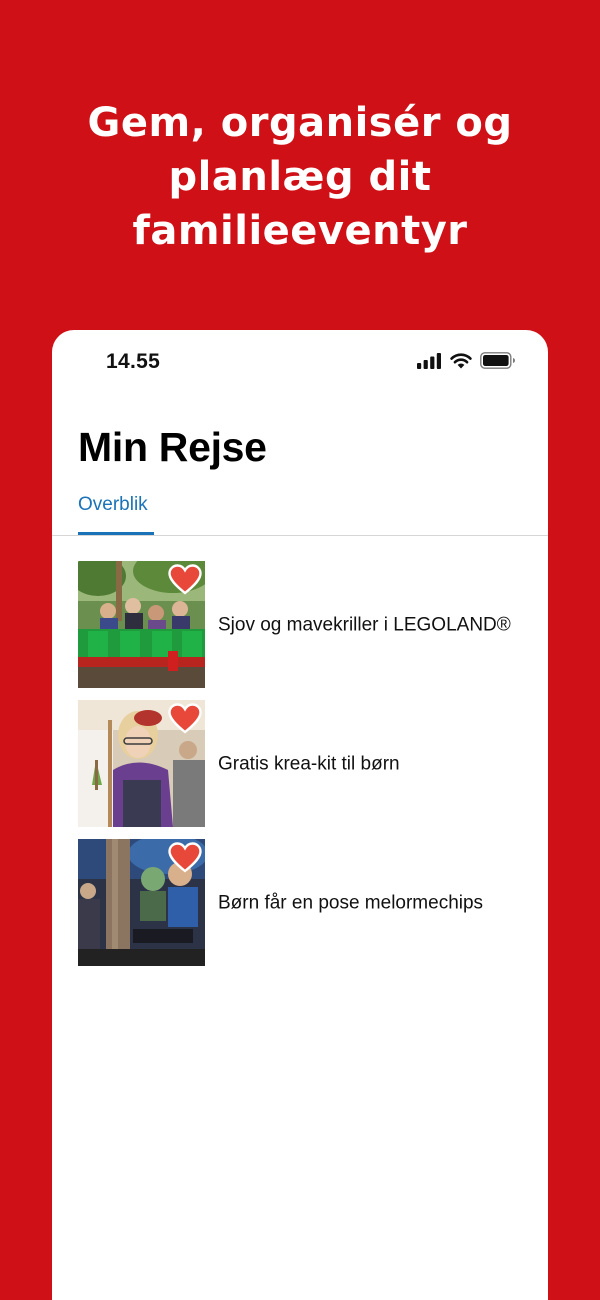 This screenshot has height=1300, width=600. What do you see at coordinates (141, 624) in the screenshot?
I see `rollercoaster-photo` at bounding box center [141, 624].